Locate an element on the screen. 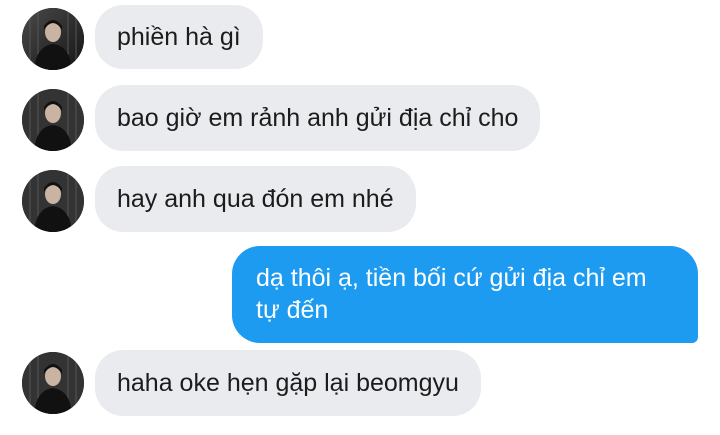 Image resolution: width=720 pixels, height=435 pixels. incoming-message-bubble: phiền hà gì is located at coordinates (179, 37).